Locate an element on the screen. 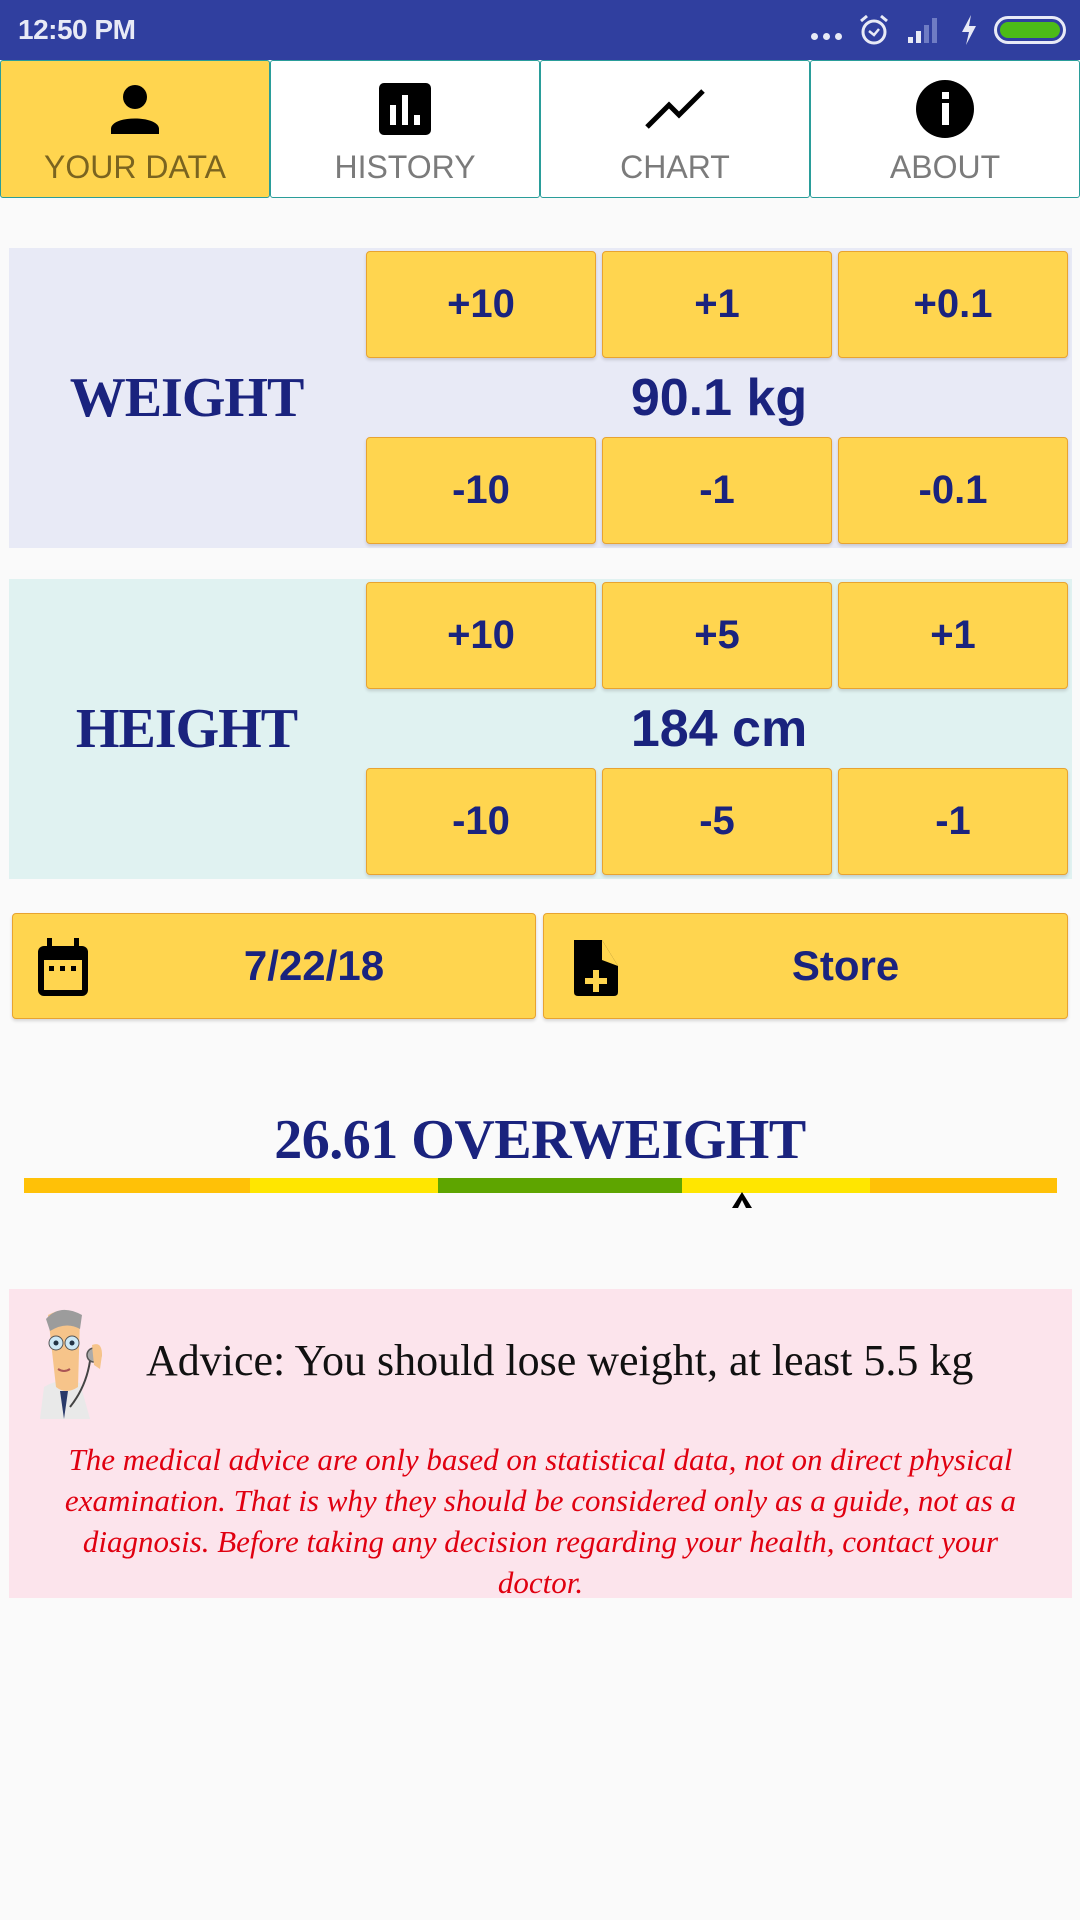  status-bar: 12:50 PM is located at coordinates (540, 30).